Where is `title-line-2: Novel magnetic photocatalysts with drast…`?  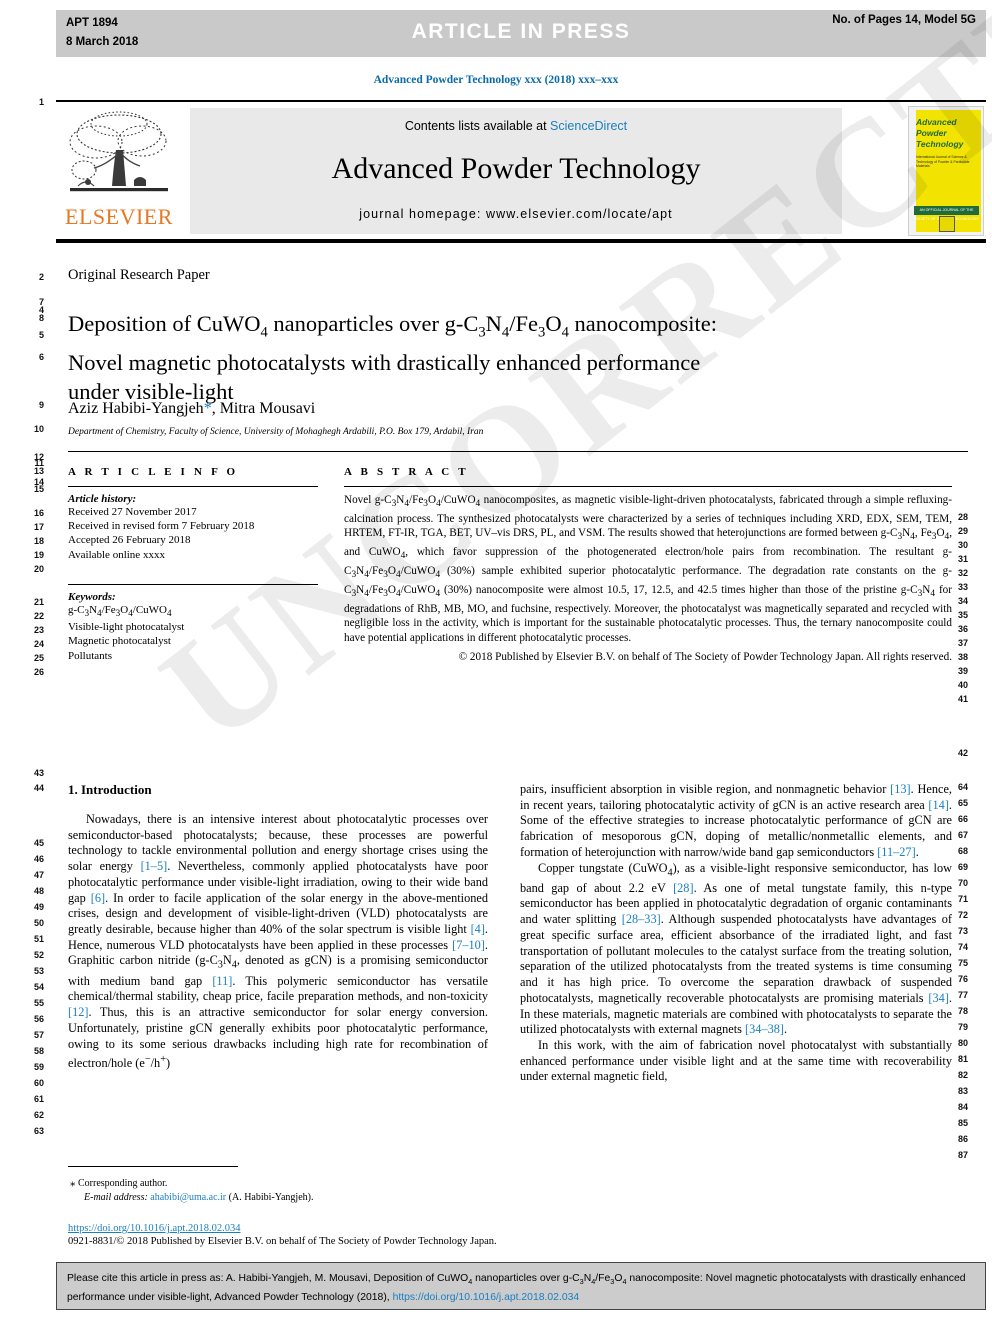 title-line-2: Novel magnetic photocatalysts with drast… is located at coordinates (384, 362).